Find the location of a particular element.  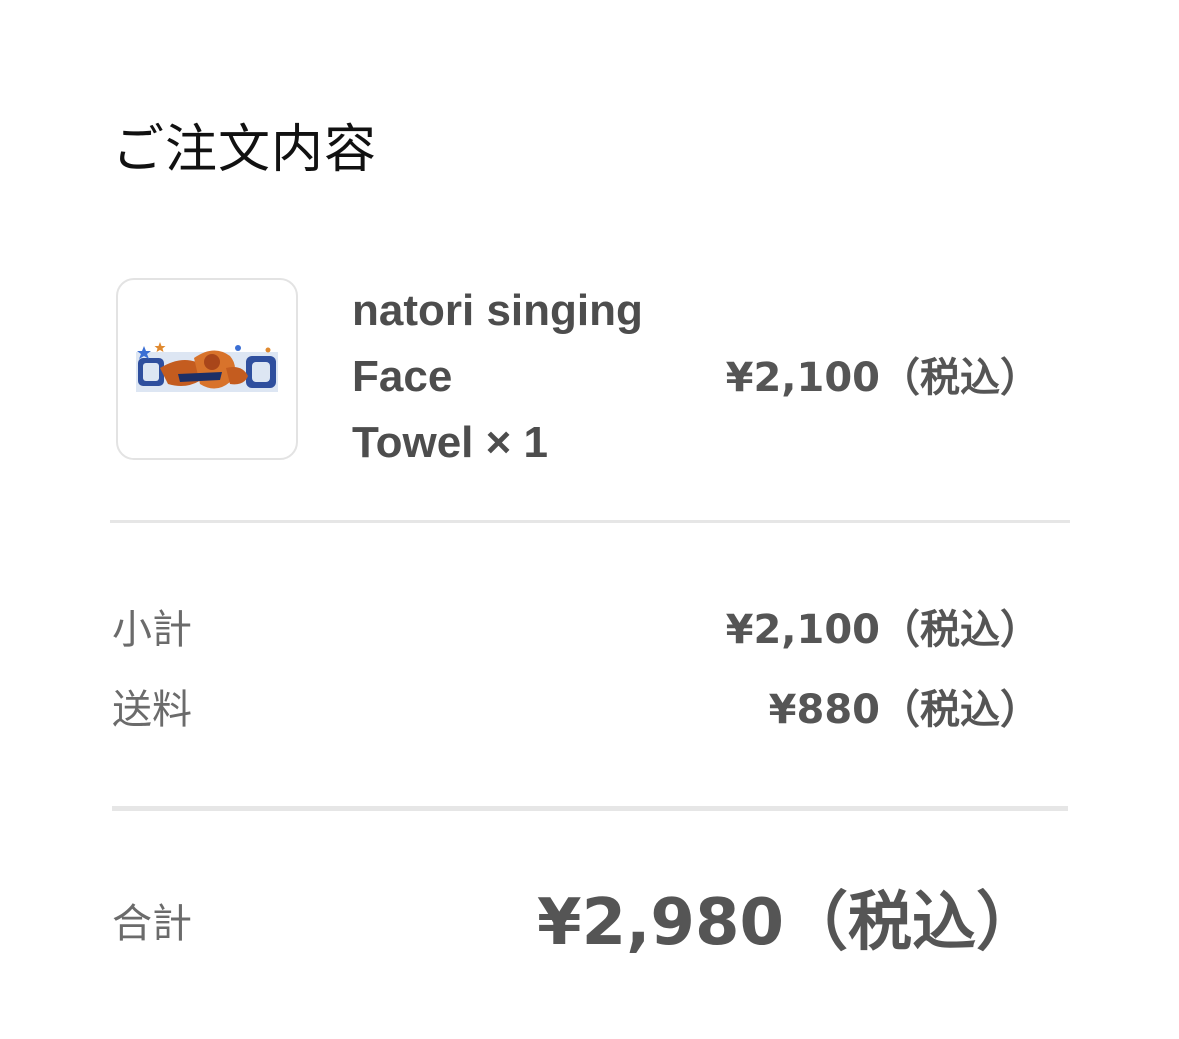

product-name-line: natori singing is located at coordinates (497, 310).